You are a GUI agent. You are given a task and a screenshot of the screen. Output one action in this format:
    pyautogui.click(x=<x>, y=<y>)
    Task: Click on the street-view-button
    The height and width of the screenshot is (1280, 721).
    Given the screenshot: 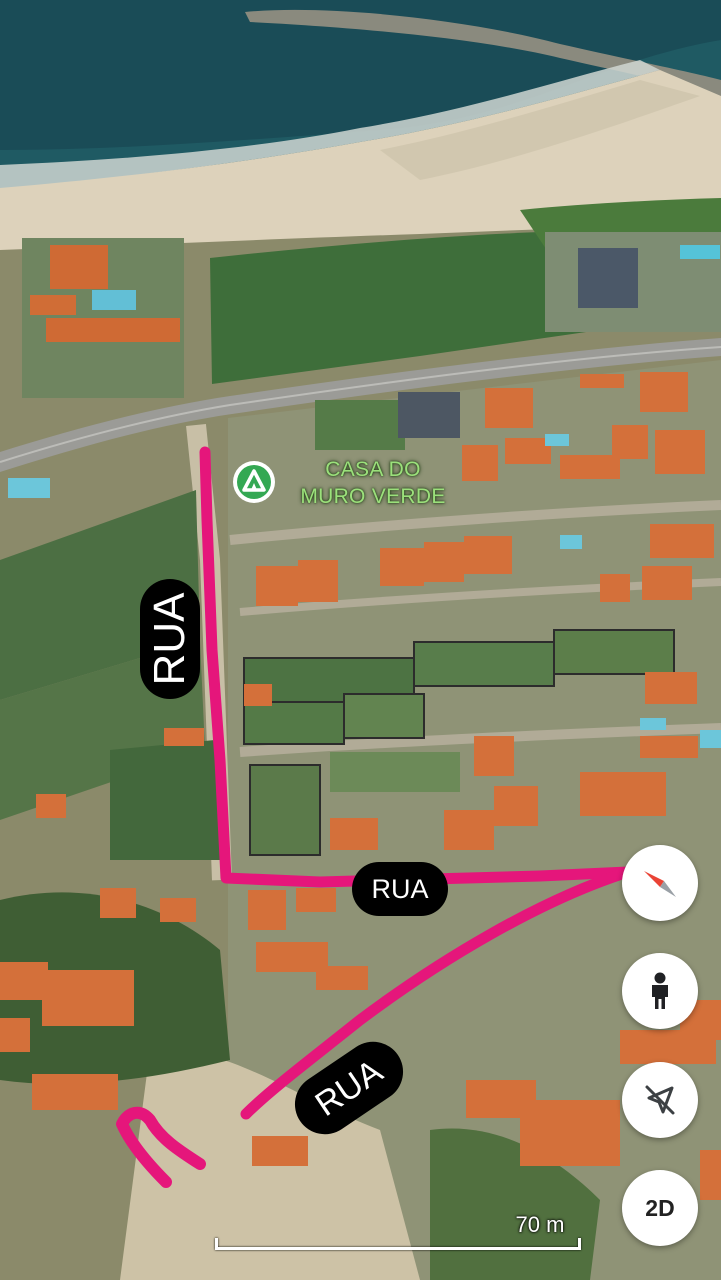 What is the action you would take?
    pyautogui.click(x=660, y=991)
    